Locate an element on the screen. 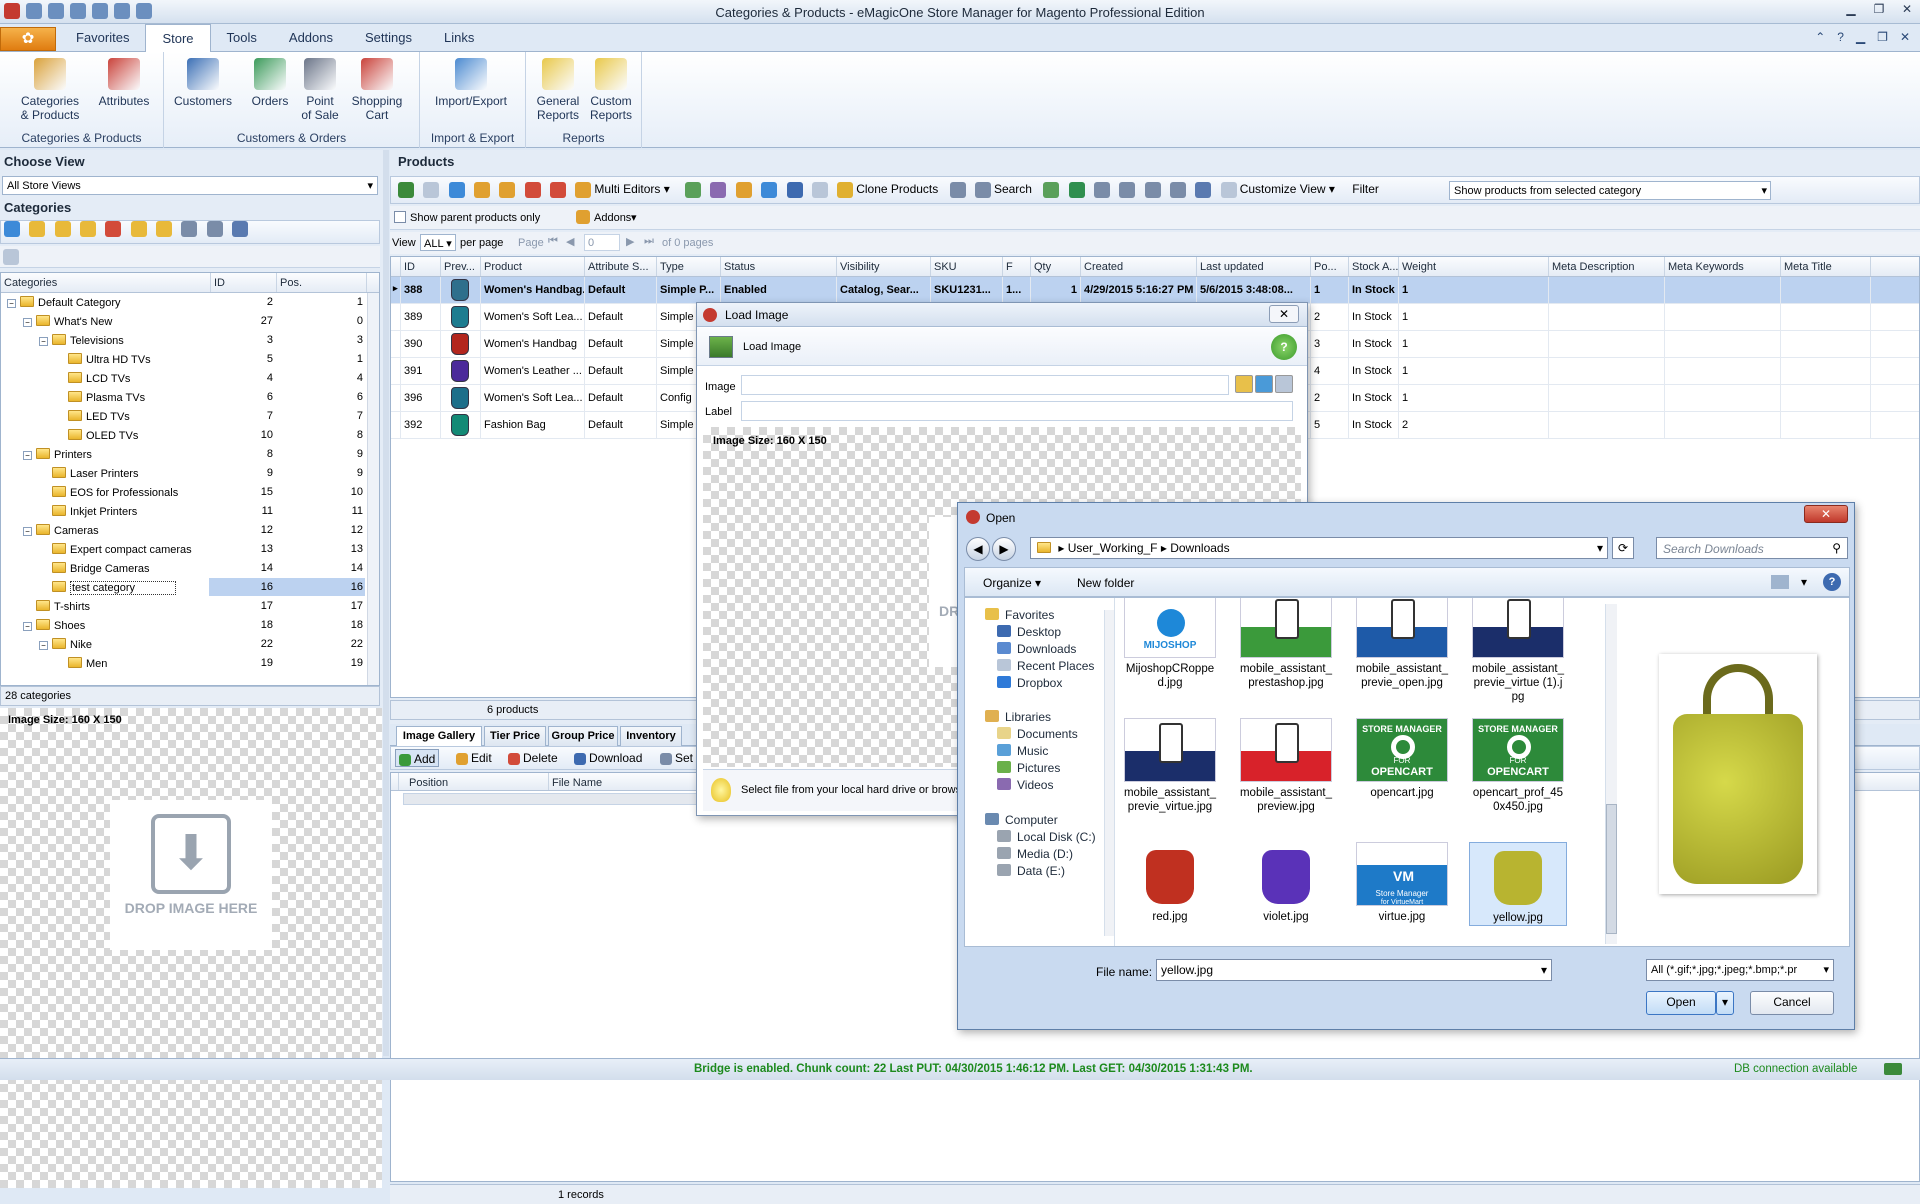 The height and width of the screenshot is (1204, 1920). ribbon-attributesbutton: Attributes is located at coordinates (124, 83).